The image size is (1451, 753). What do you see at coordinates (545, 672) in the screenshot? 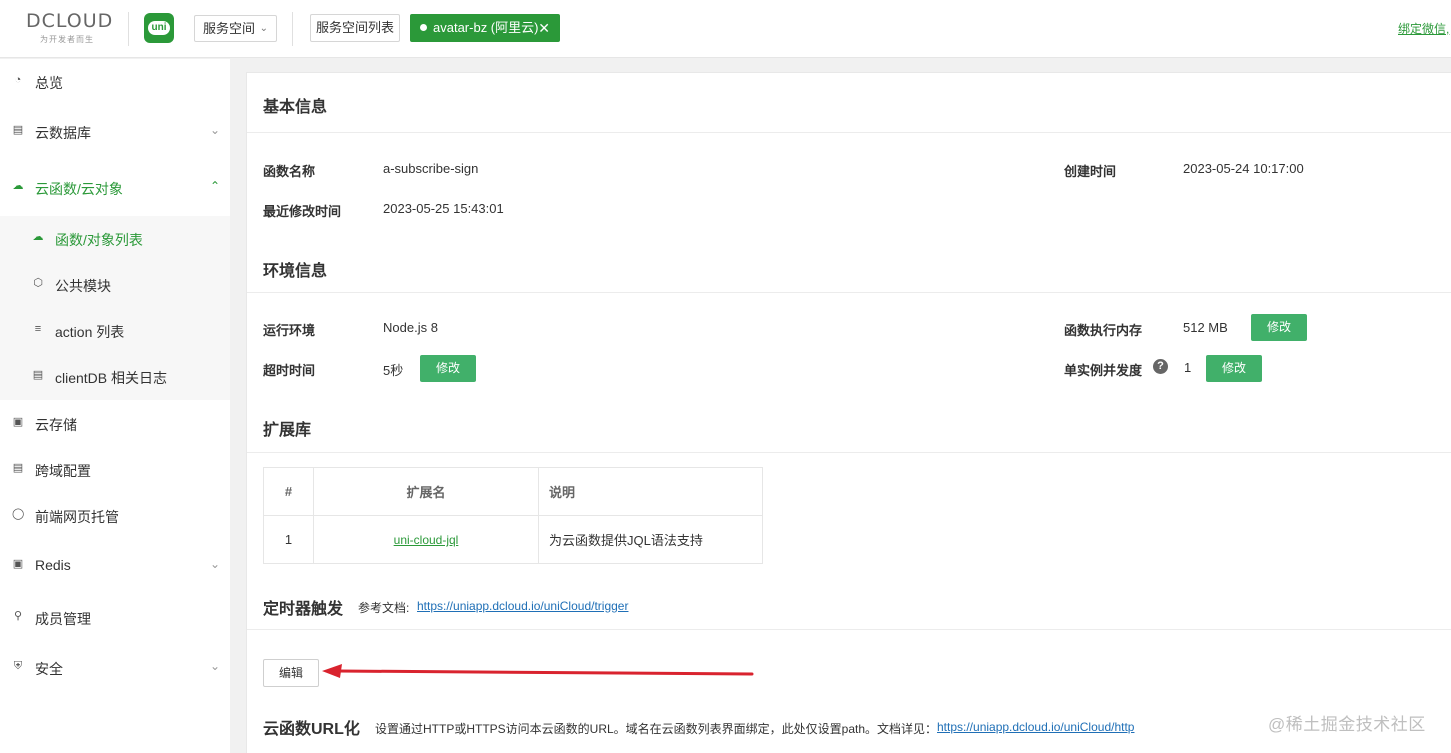
I see `arrow-shaft` at bounding box center [545, 672].